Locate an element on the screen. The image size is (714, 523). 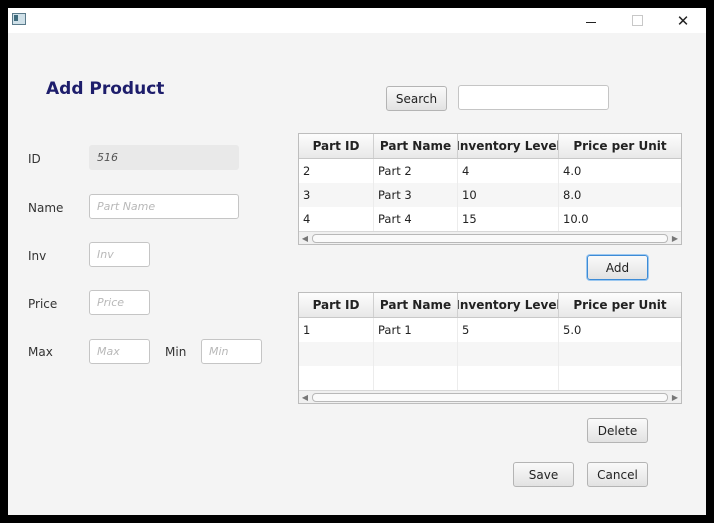
cell-part-id: 1 is located at coordinates (336, 330).